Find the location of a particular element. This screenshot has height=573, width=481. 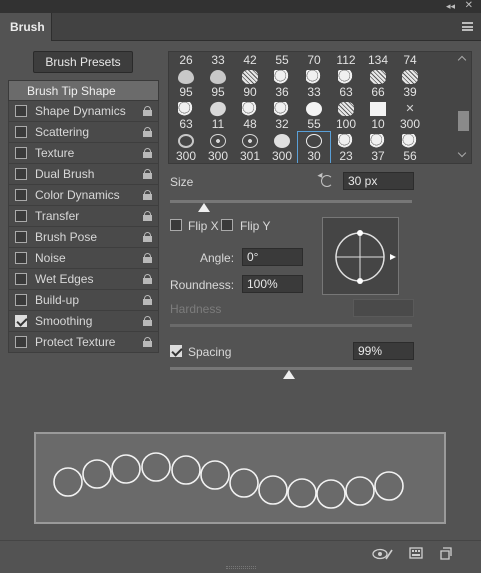

sidebar-item-transfer: Transfer is located at coordinates (83, 216).